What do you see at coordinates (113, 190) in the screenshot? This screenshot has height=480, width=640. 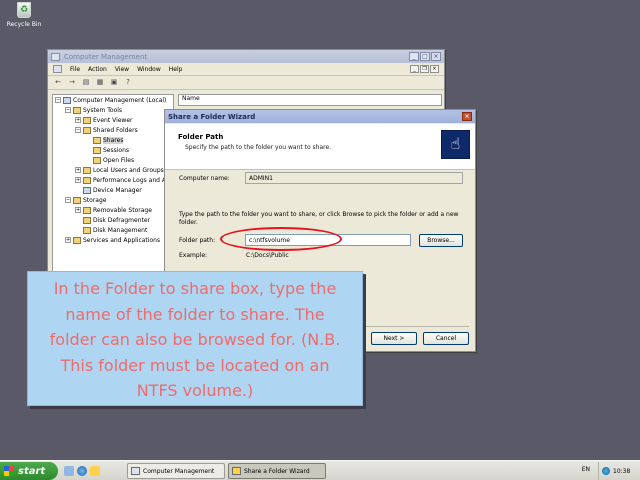 I see `tree-item: Device Manager` at bounding box center [113, 190].